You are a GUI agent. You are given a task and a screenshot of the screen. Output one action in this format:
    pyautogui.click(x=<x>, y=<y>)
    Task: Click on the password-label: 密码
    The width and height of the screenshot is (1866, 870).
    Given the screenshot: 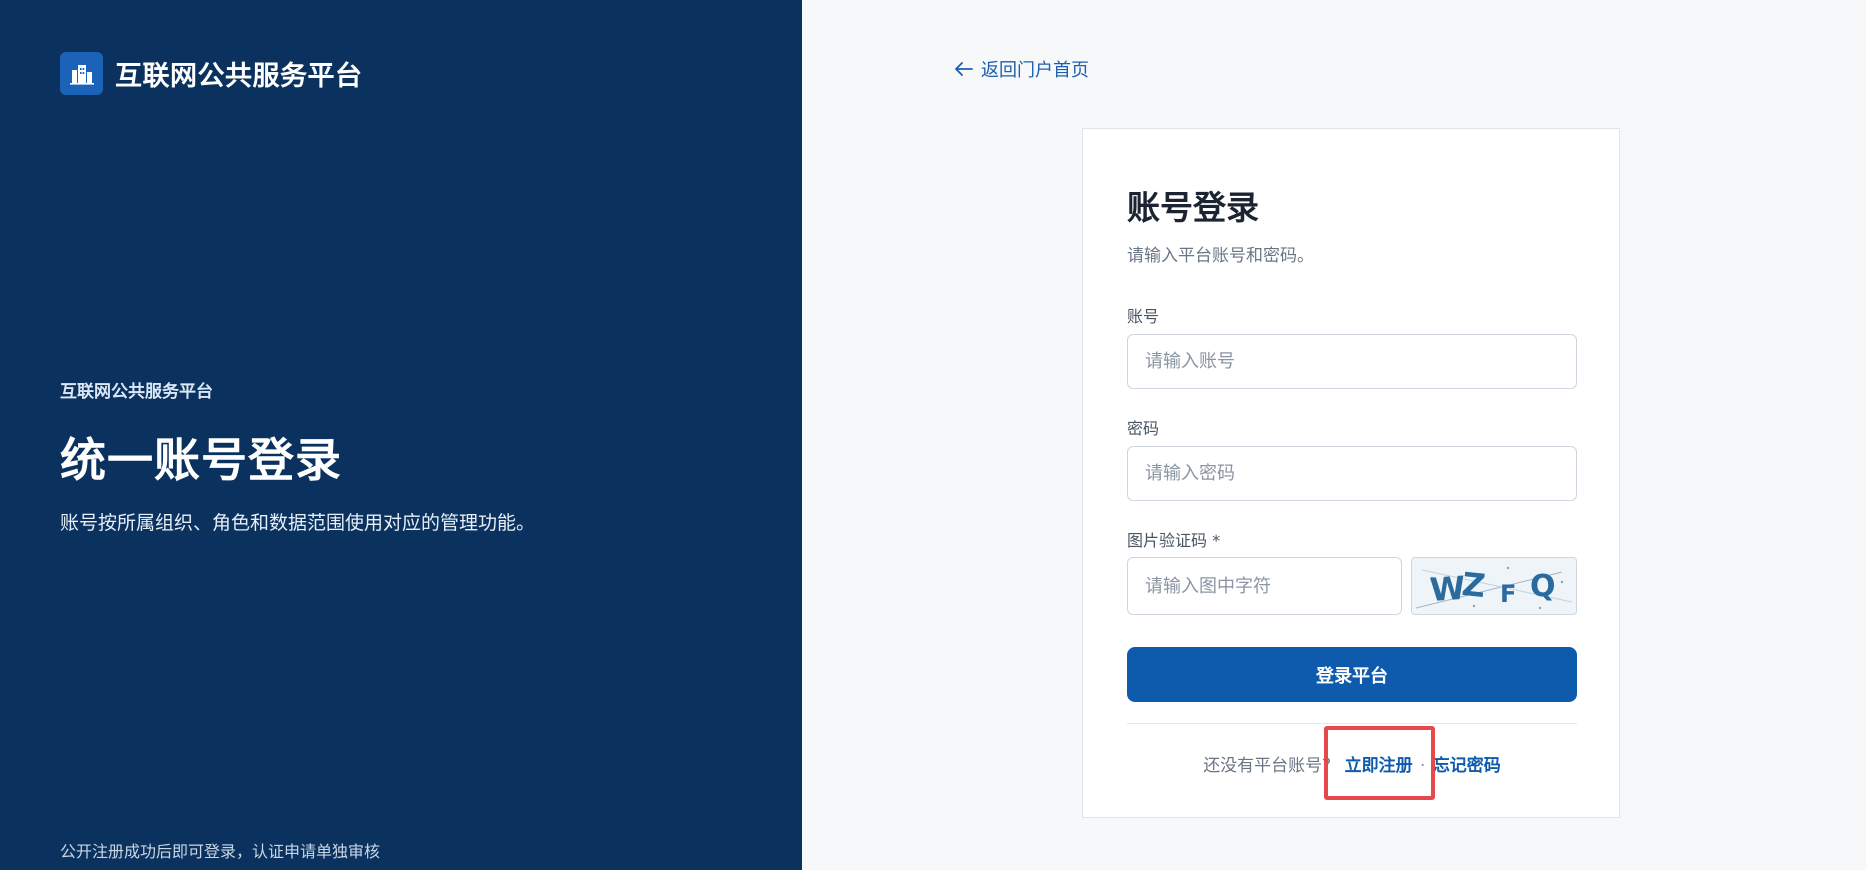 What is the action you would take?
    pyautogui.click(x=1143, y=428)
    